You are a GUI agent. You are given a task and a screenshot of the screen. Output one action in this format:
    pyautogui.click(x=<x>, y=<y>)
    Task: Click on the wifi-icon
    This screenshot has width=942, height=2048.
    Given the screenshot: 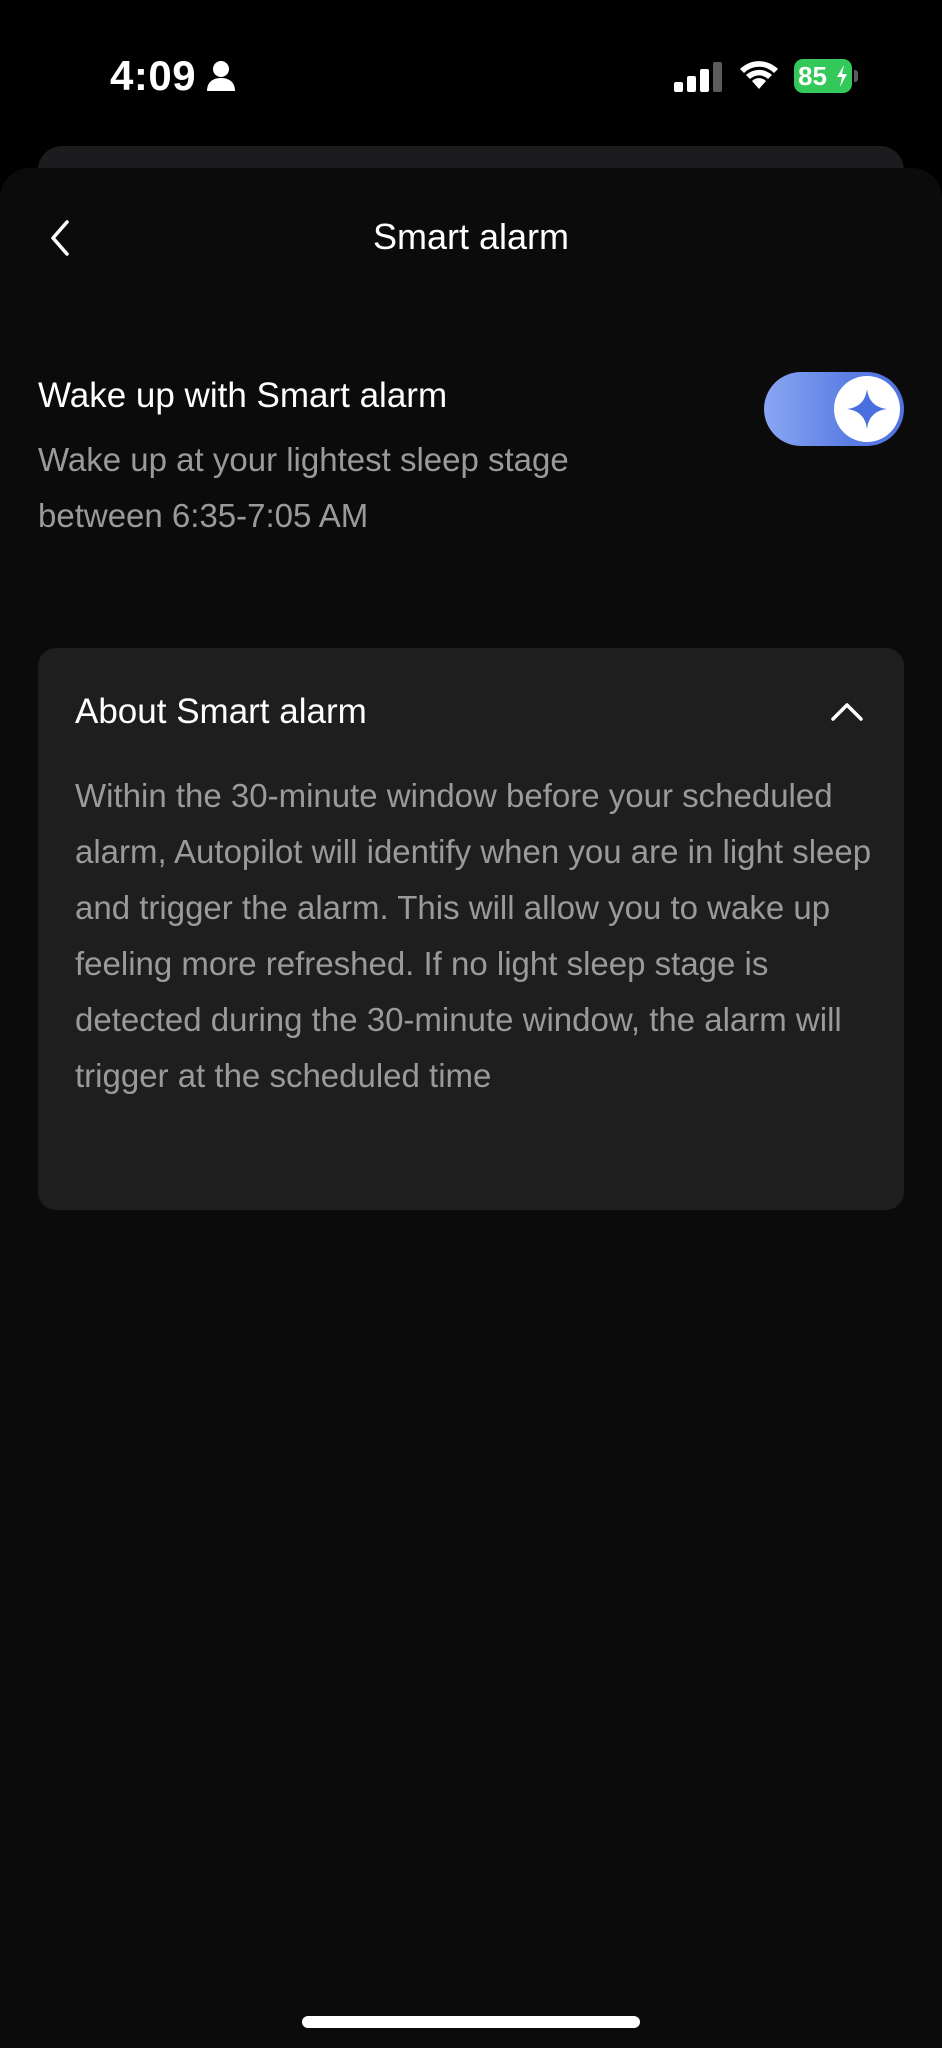 What is the action you would take?
    pyautogui.click(x=759, y=75)
    